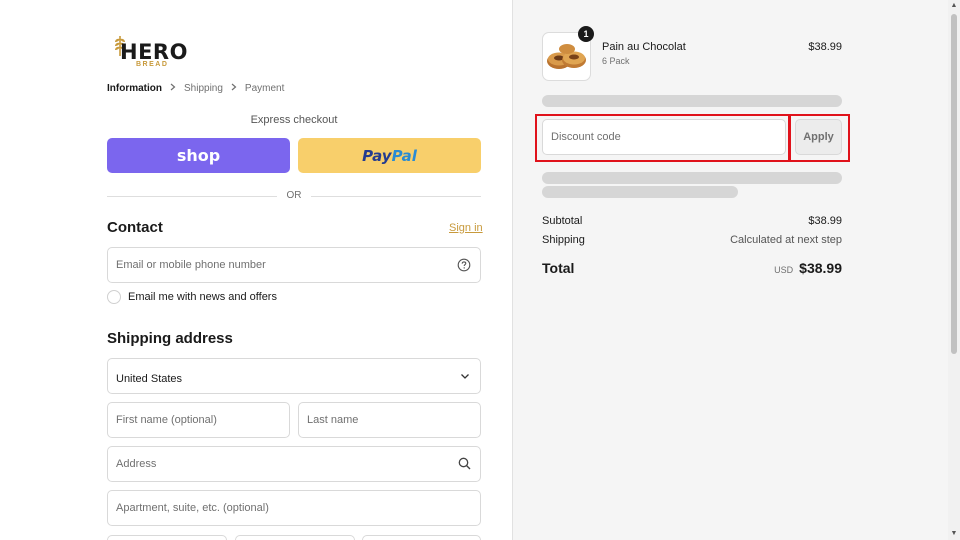  What do you see at coordinates (954, 184) in the screenshot?
I see `scroll-thumb` at bounding box center [954, 184].